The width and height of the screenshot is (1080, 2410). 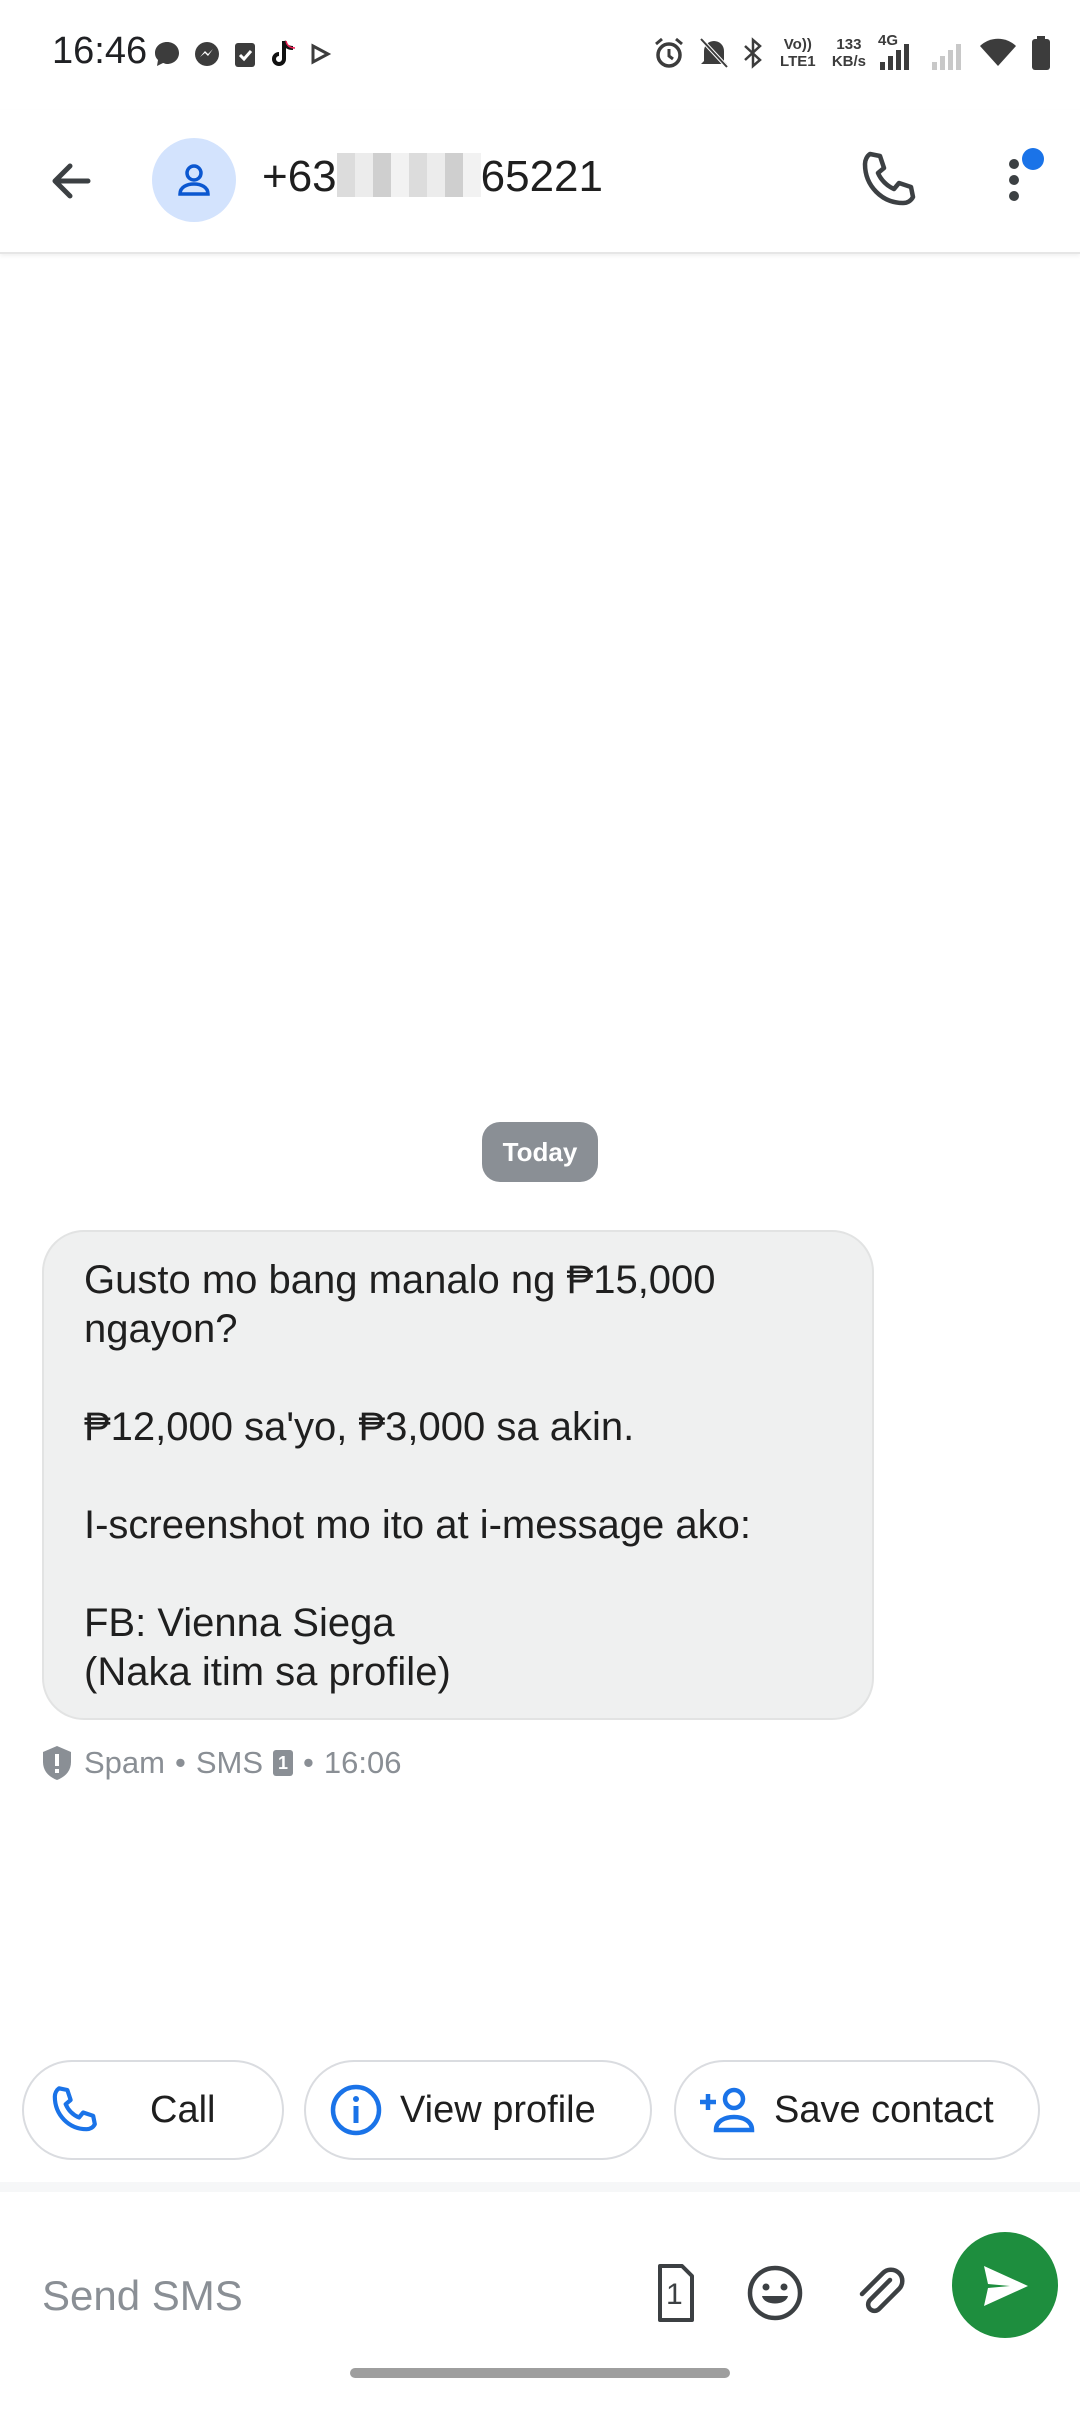 What do you see at coordinates (884, 2109) in the screenshot?
I see `save-contact-chip-label: Save contact` at bounding box center [884, 2109].